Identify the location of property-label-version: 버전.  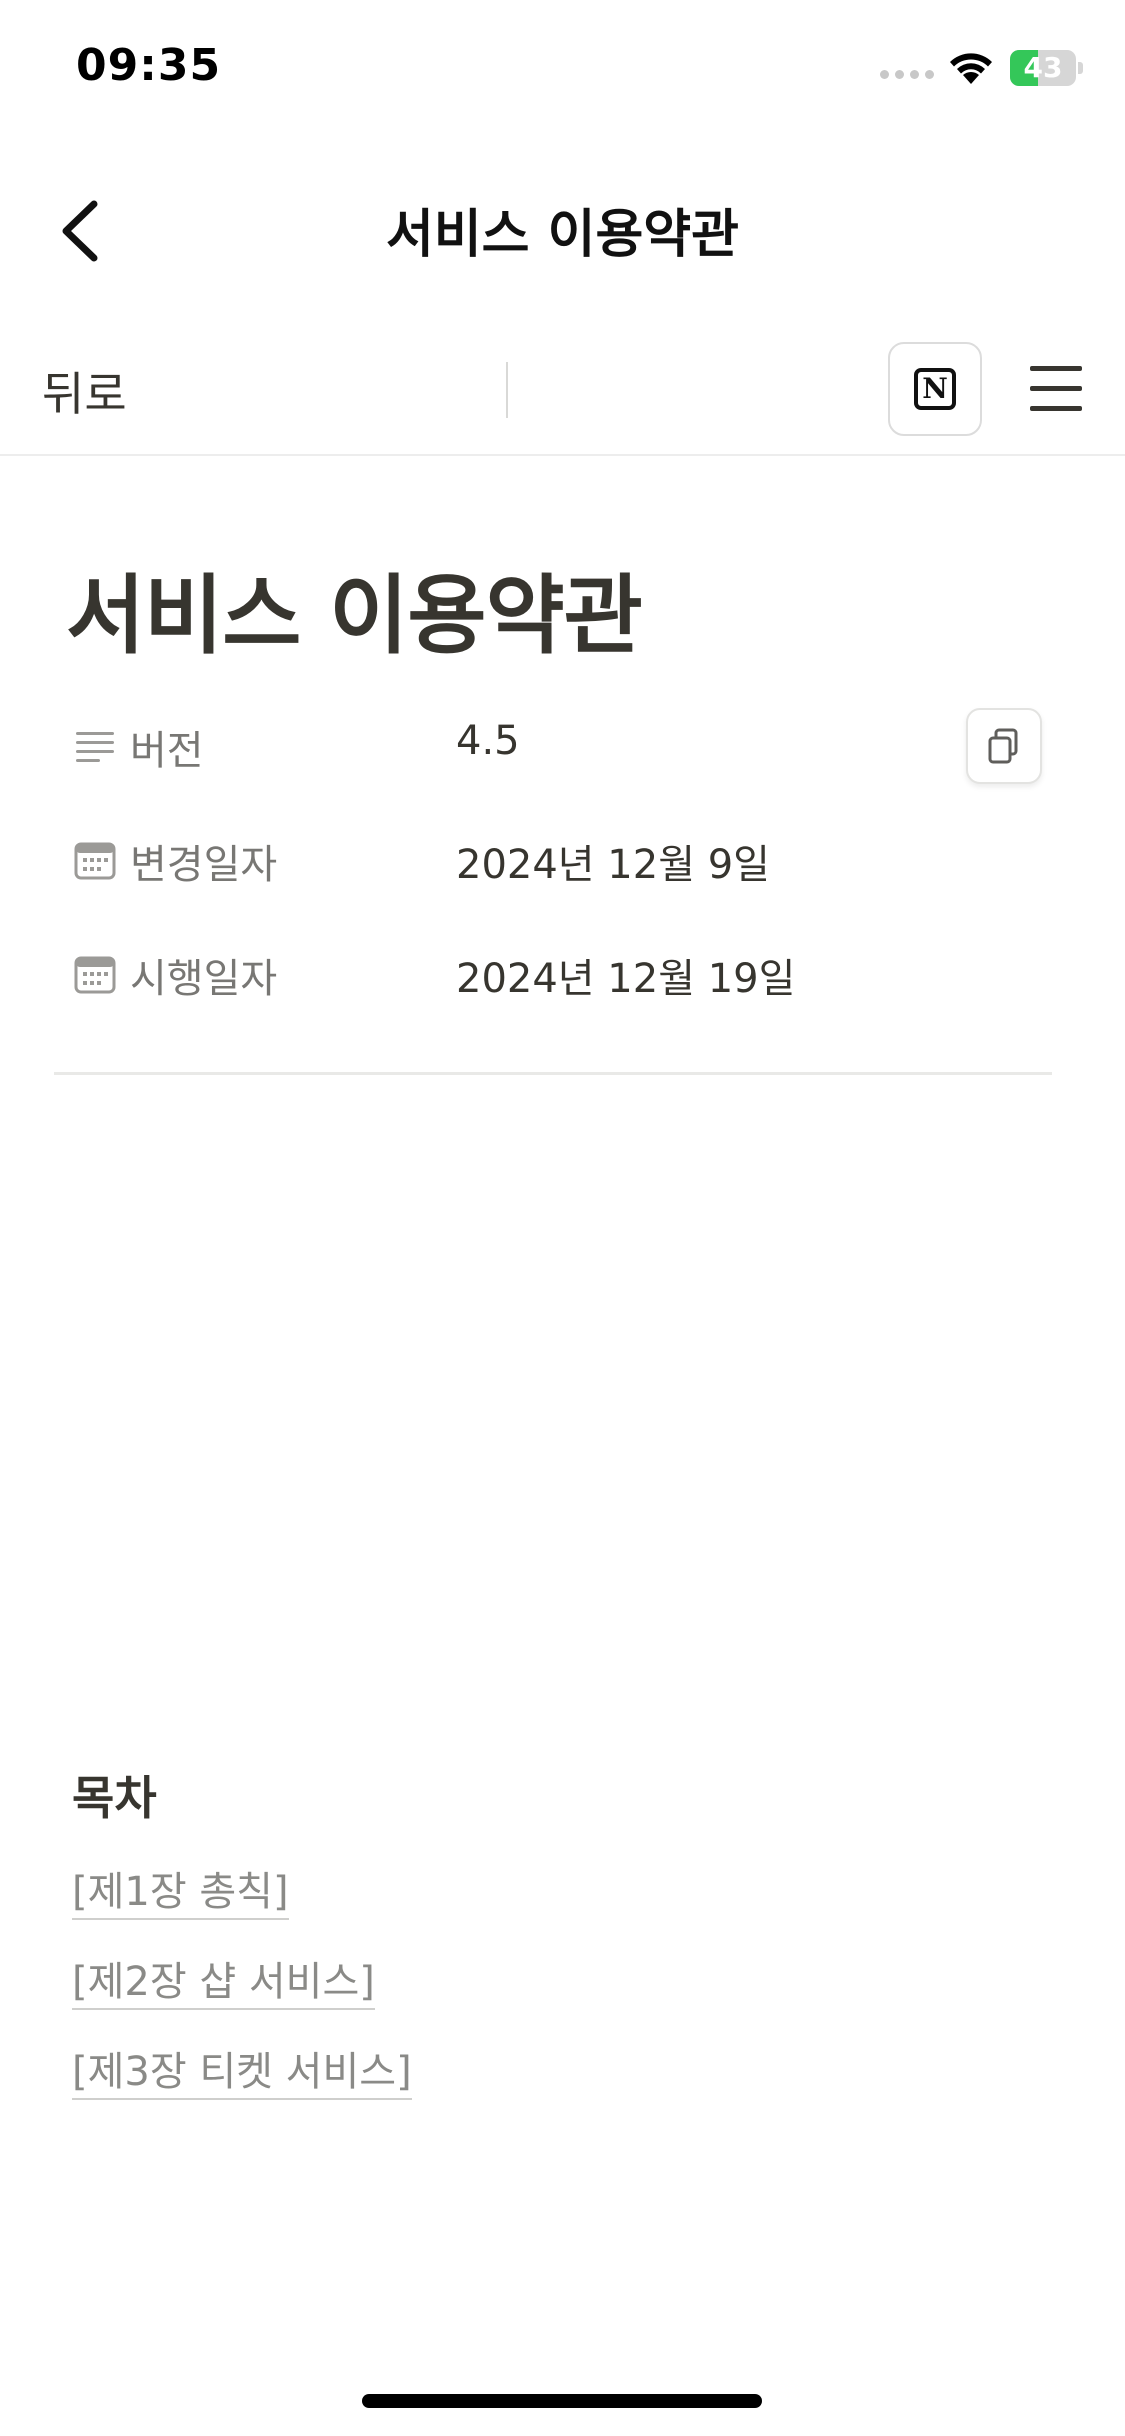
(167, 751).